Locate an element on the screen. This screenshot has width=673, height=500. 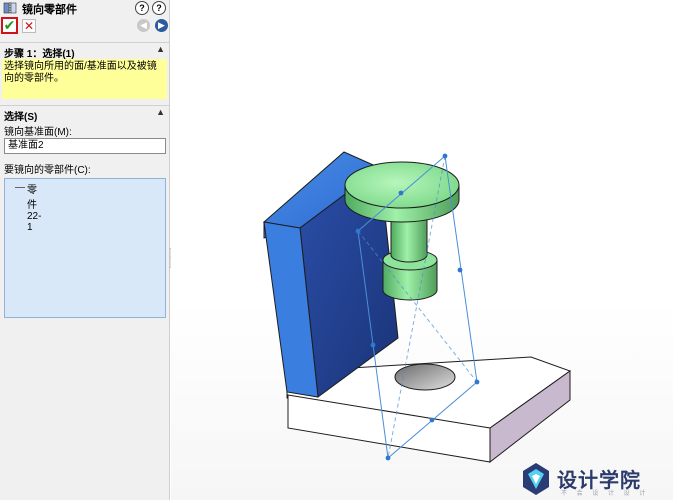
step1-section-header: 步骤 1：选择(1) ▲ is located at coordinates (85, 51).